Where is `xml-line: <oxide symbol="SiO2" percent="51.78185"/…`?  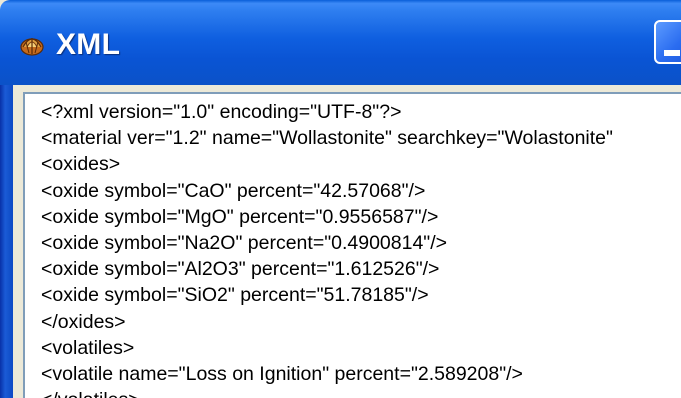
xml-line: <oxide symbol="SiO2" percent="51.78185"/… is located at coordinates (235, 295).